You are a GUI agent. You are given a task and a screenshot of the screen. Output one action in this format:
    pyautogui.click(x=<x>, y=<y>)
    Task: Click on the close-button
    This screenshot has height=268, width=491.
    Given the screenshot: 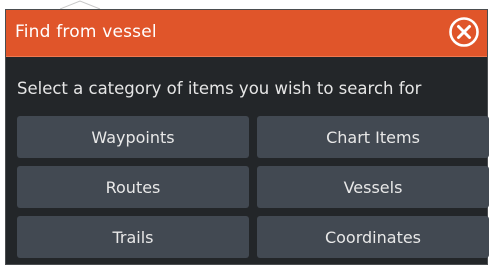 What is the action you would take?
    pyautogui.click(x=464, y=32)
    